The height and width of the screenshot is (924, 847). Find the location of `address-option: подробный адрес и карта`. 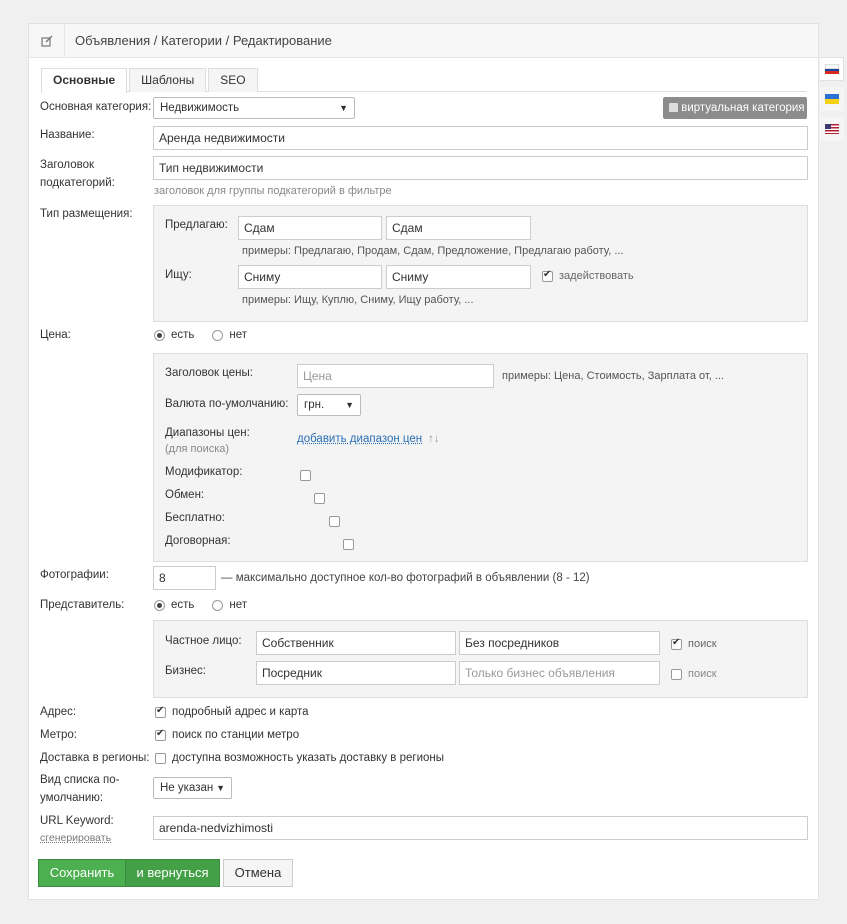

address-option: подробный адрес и карта is located at coordinates (232, 711).